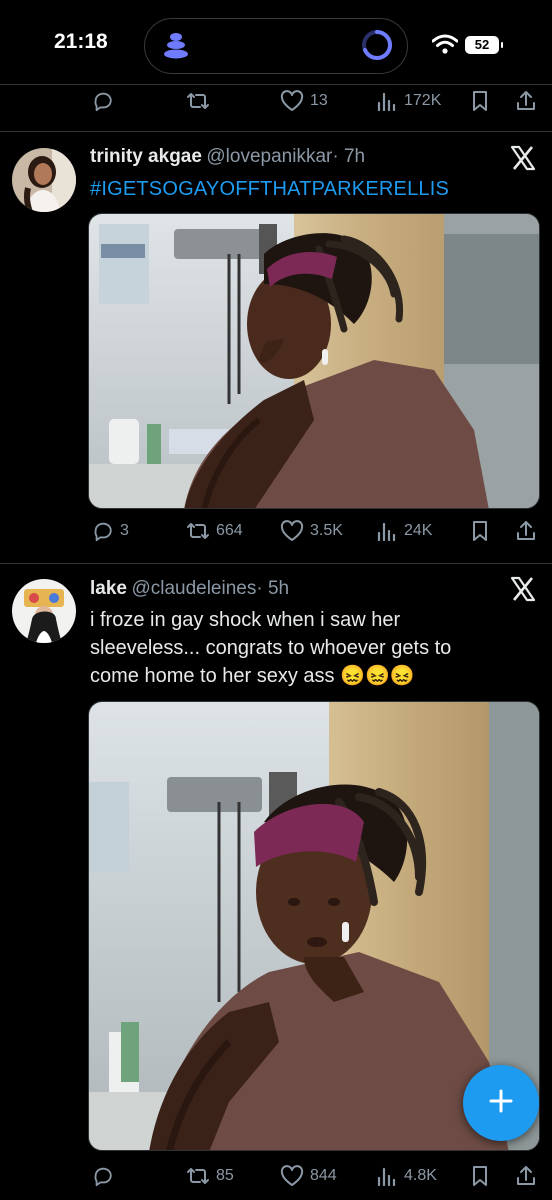 The image size is (552, 1200). What do you see at coordinates (423, 100) in the screenshot?
I see `view-count: 172K` at bounding box center [423, 100].